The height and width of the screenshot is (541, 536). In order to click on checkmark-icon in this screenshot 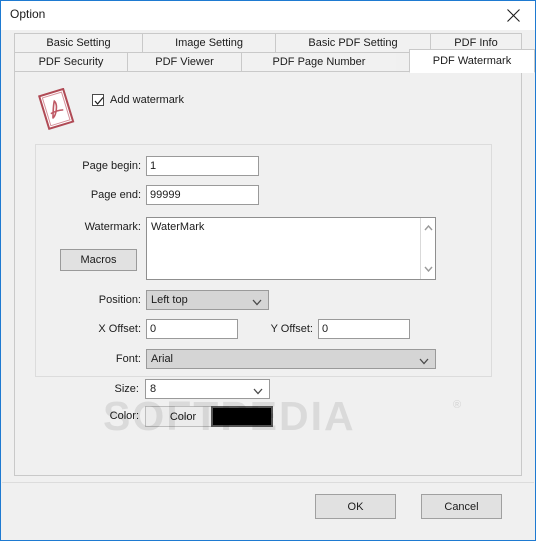, I will do `click(99, 101)`.